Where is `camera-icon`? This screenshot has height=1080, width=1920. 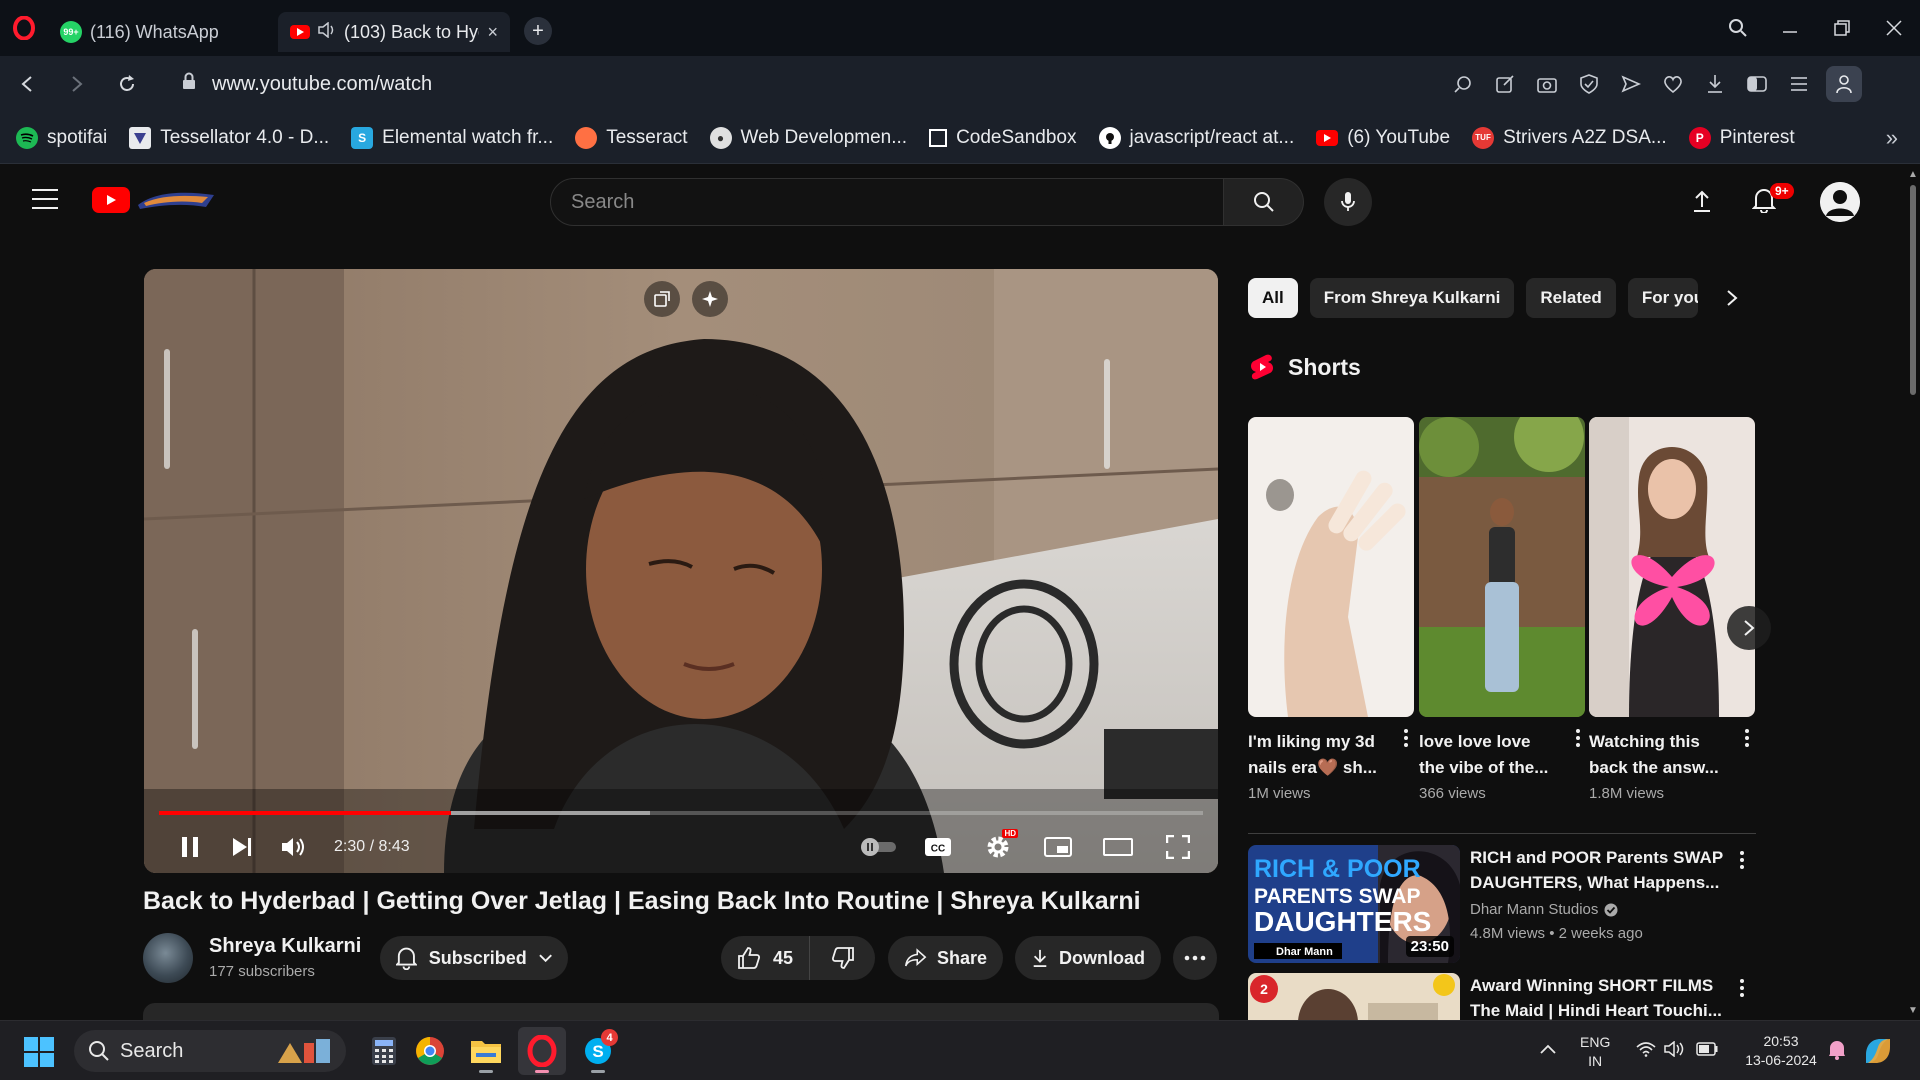 camera-icon is located at coordinates (1547, 84).